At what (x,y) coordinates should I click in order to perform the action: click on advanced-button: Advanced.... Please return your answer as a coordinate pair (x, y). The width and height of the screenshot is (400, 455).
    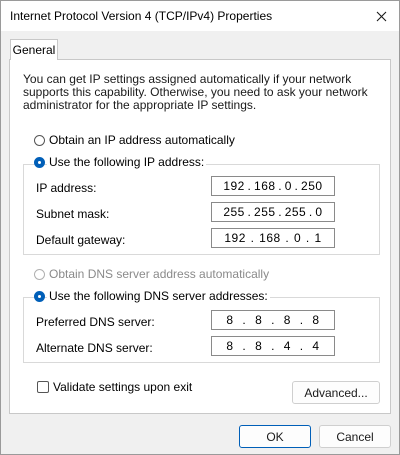
    Looking at the image, I should click on (336, 392).